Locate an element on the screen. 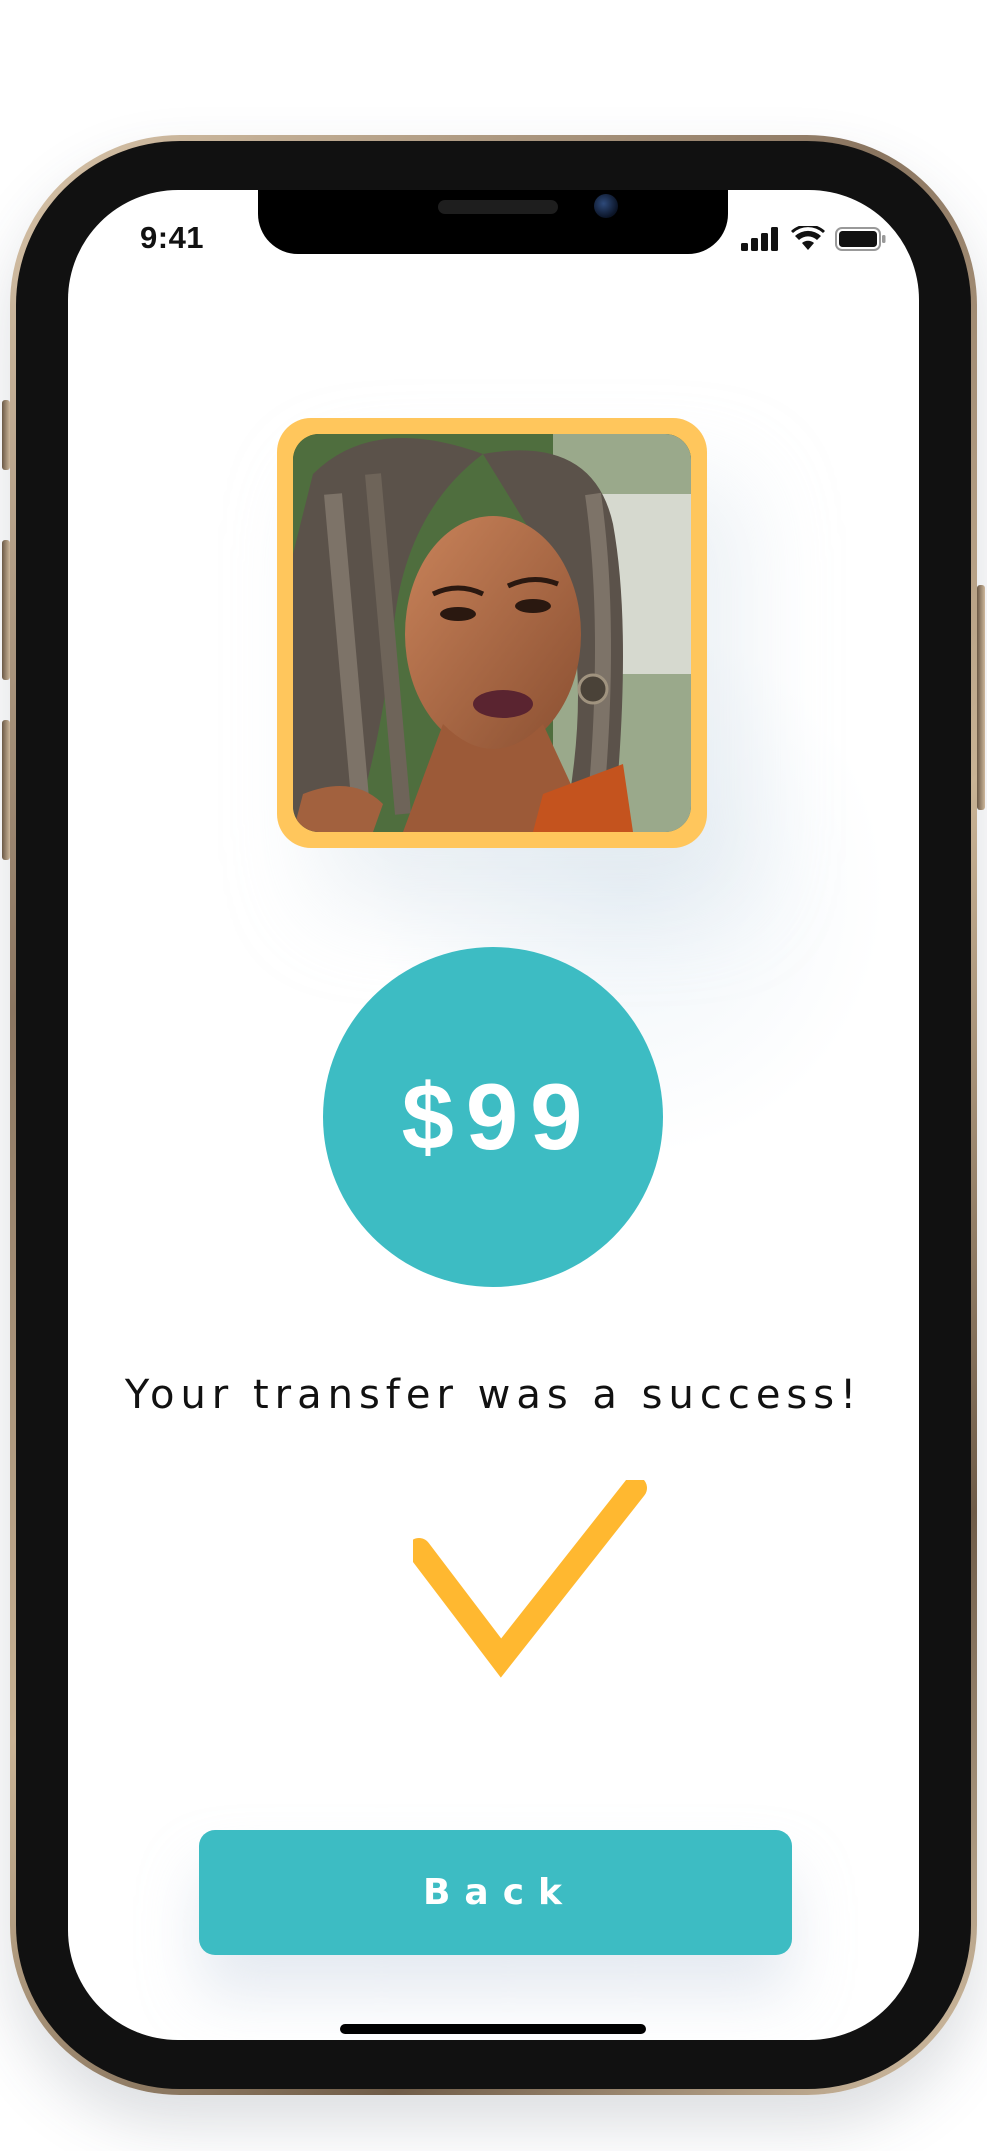 This screenshot has height=2151, width=987. volume-up-button is located at coordinates (6, 610).